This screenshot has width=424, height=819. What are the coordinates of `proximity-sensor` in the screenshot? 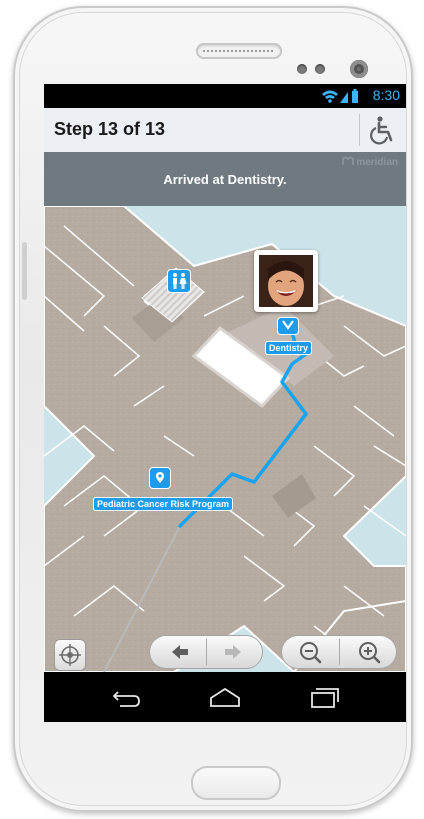 It's located at (302, 69).